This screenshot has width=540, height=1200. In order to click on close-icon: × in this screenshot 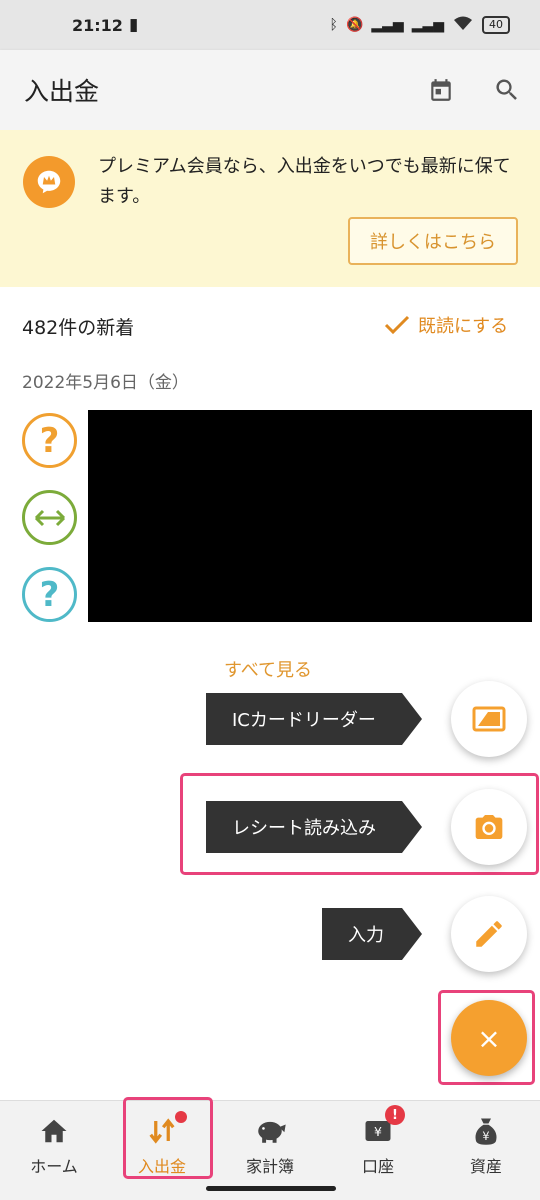, I will do `click(489, 1038)`.